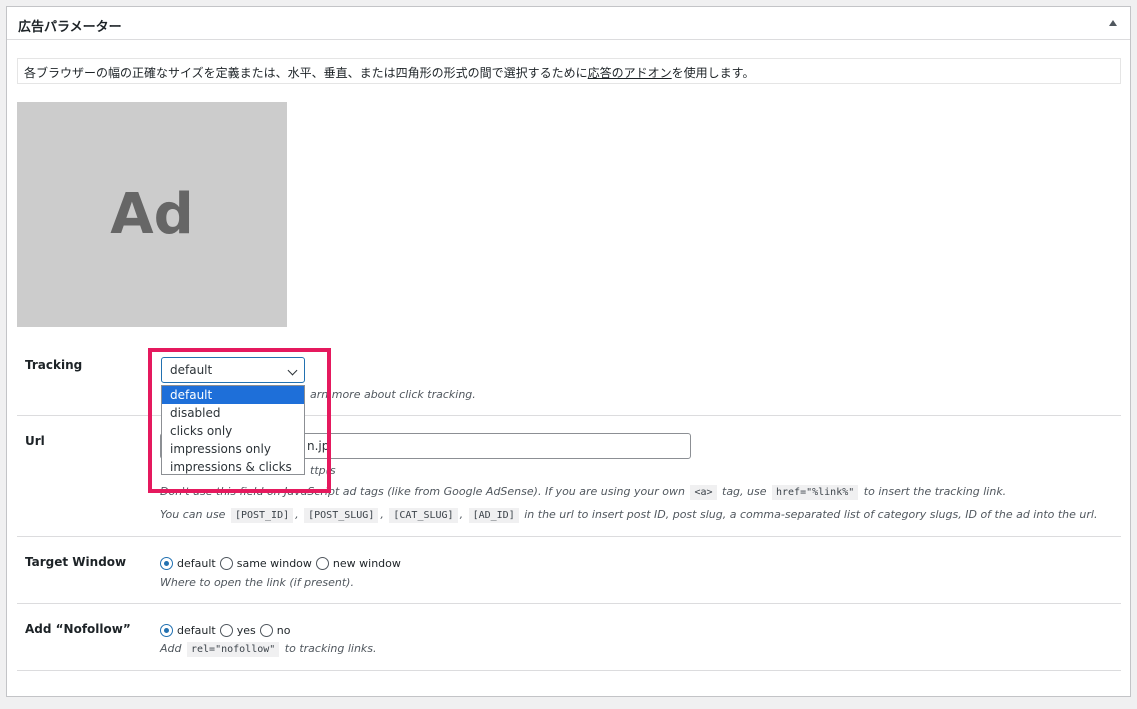 This screenshot has height=709, width=1137. I want to click on postbox-title: 広告パラメーター, so click(70, 27).